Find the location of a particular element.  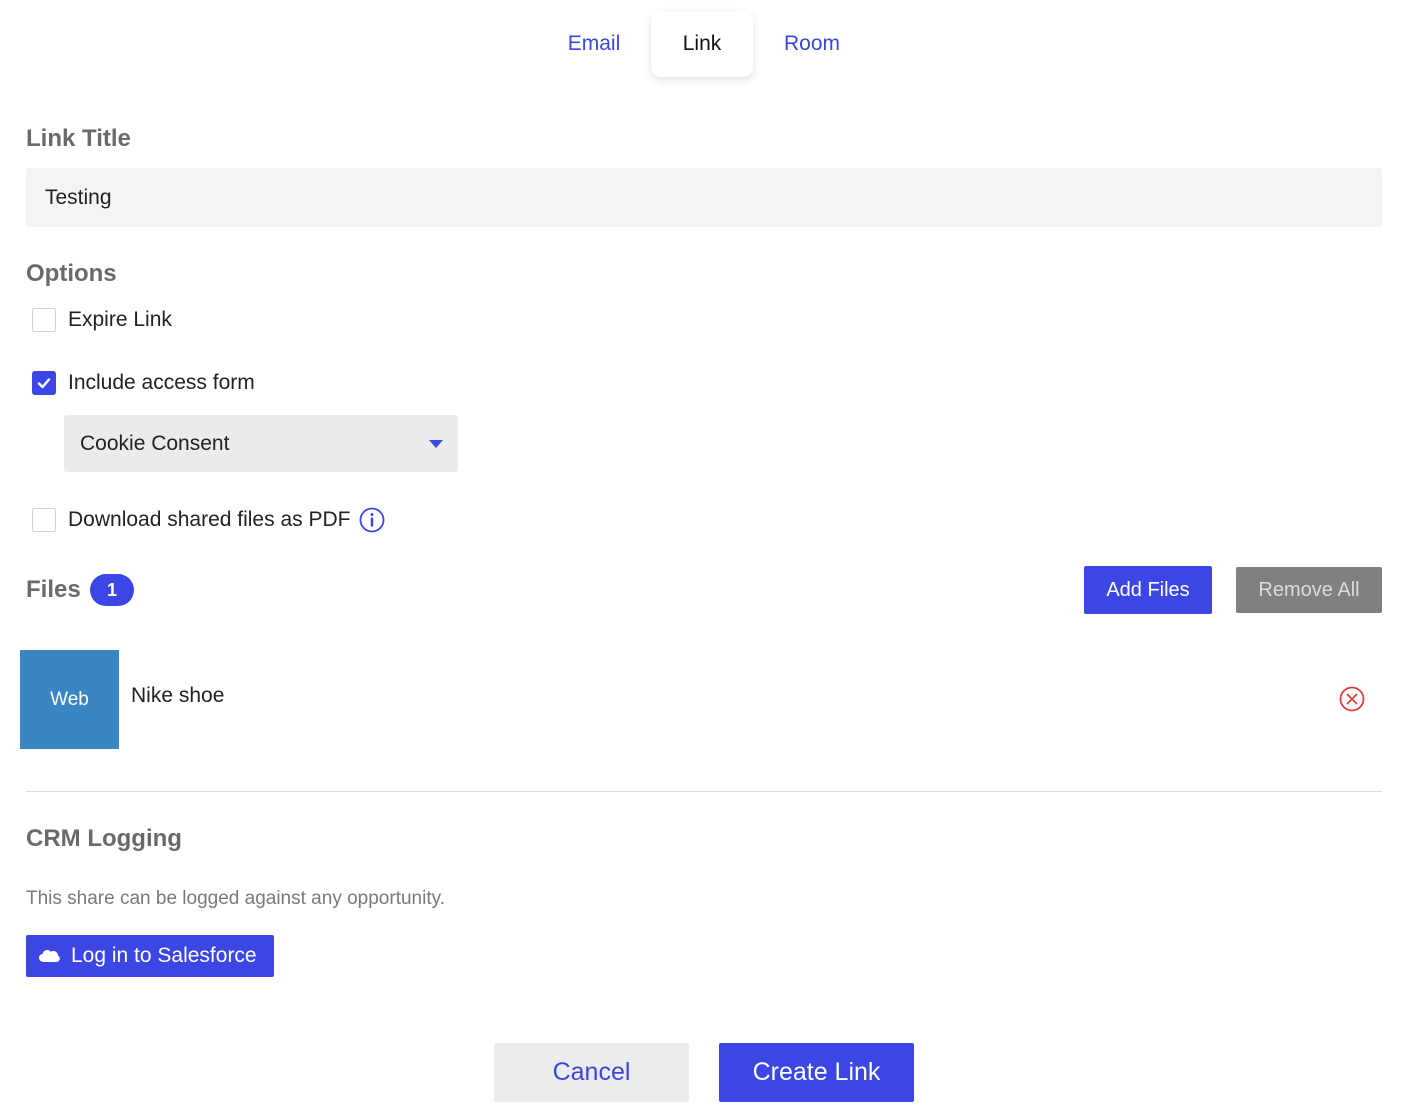

options-heading: Options is located at coordinates (71, 273).